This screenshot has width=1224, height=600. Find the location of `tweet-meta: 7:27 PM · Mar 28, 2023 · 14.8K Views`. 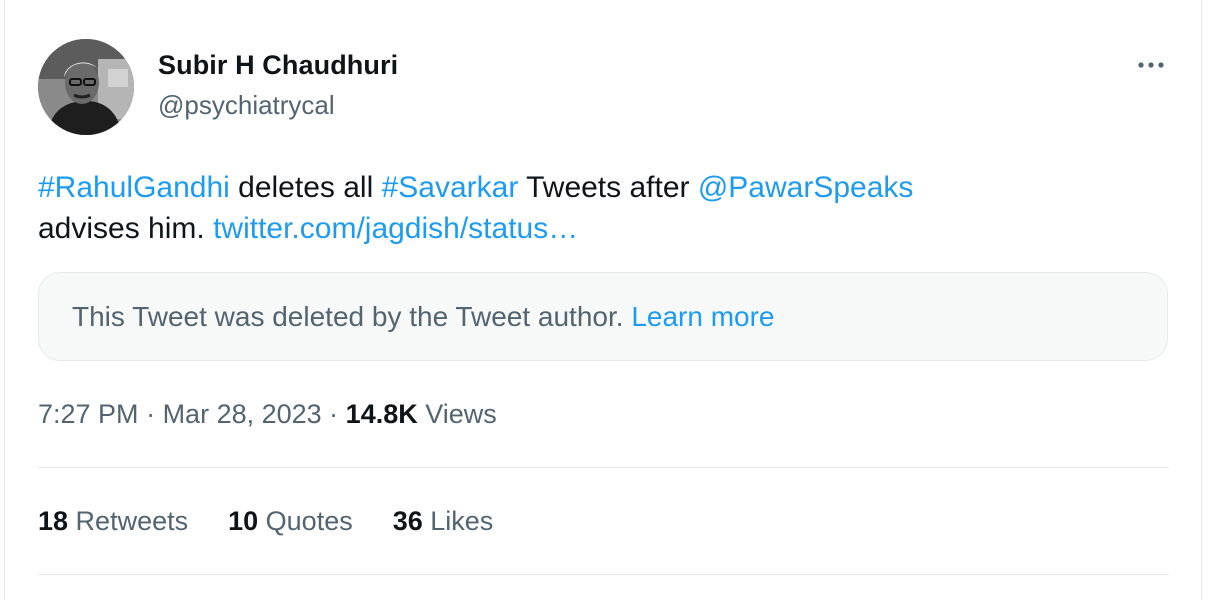

tweet-meta: 7:27 PM · Mar 28, 2023 · 14.8K Views is located at coordinates (267, 414).